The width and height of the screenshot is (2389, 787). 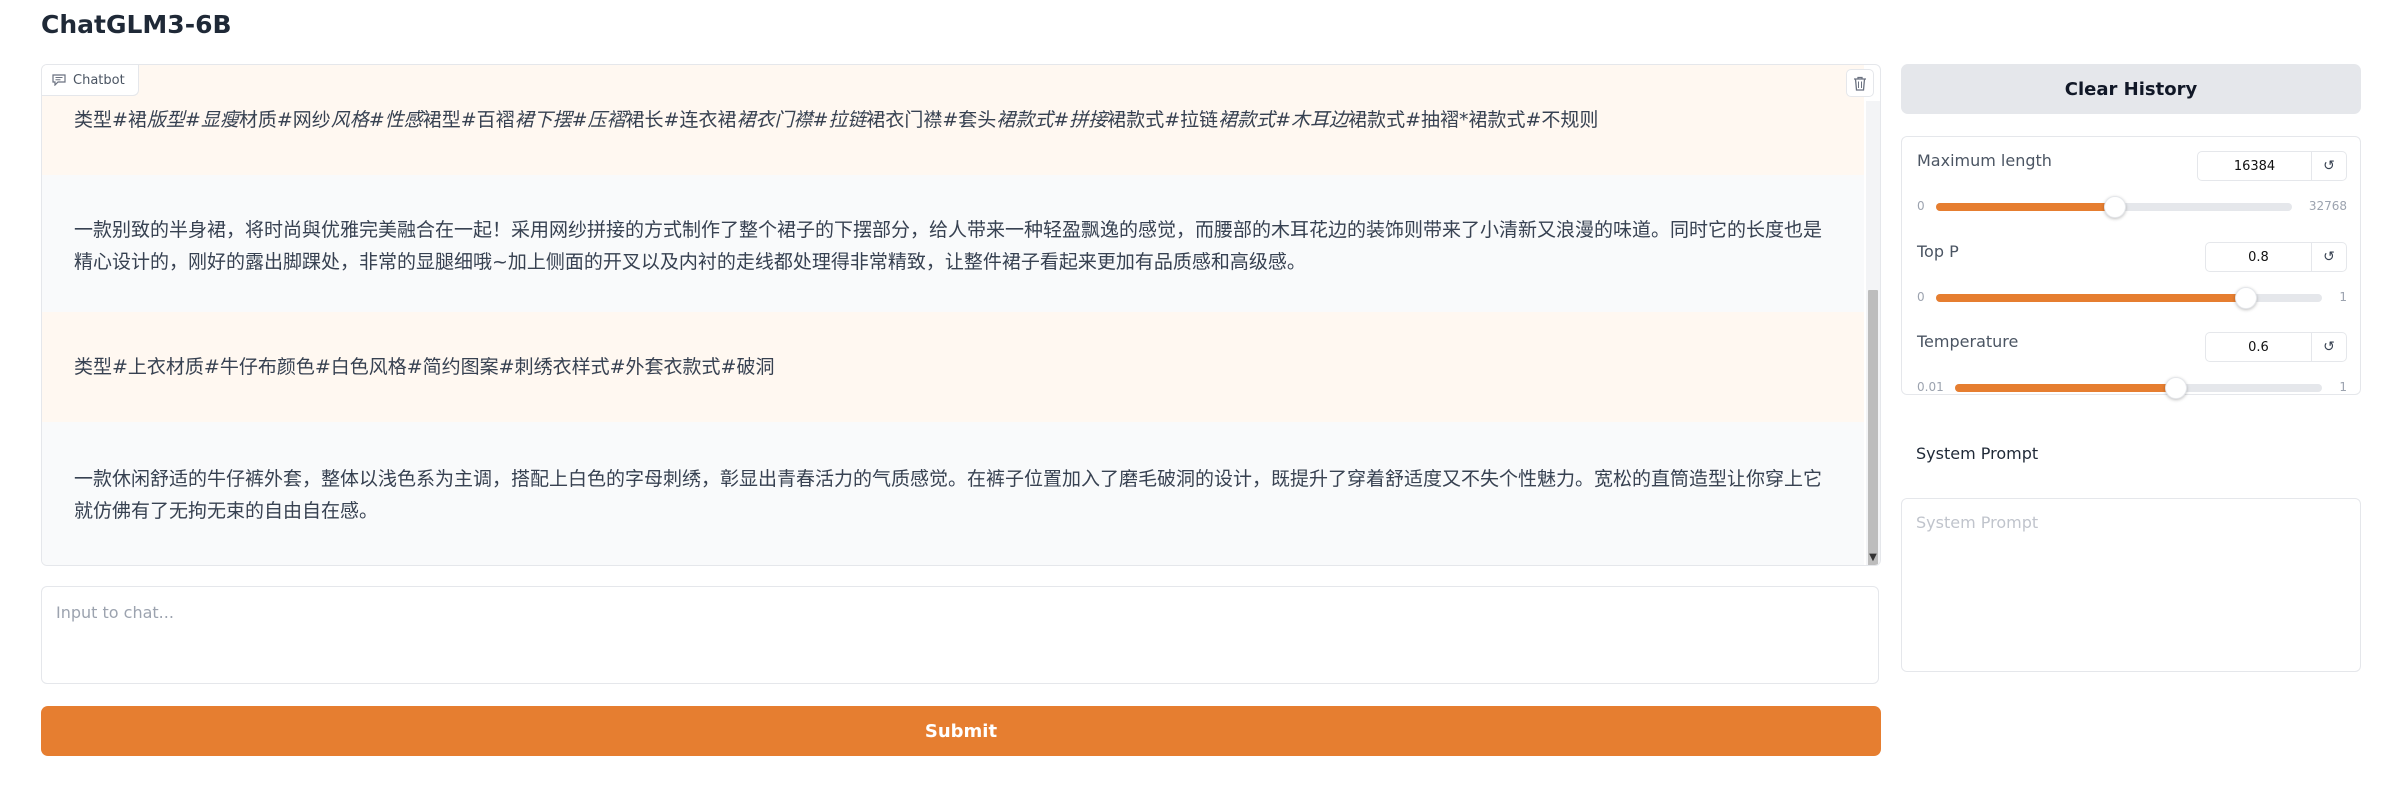 I want to click on temperature-slider, so click(x=2138, y=388).